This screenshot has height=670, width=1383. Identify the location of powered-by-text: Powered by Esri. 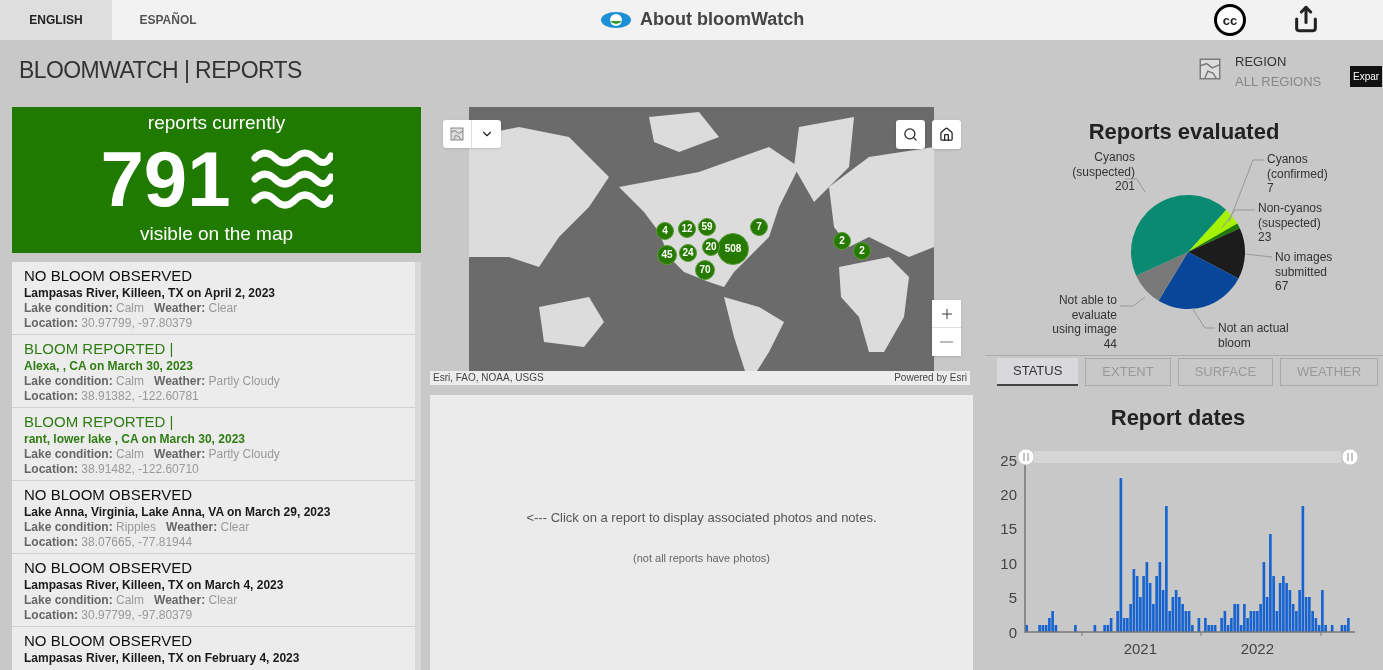
(930, 378).